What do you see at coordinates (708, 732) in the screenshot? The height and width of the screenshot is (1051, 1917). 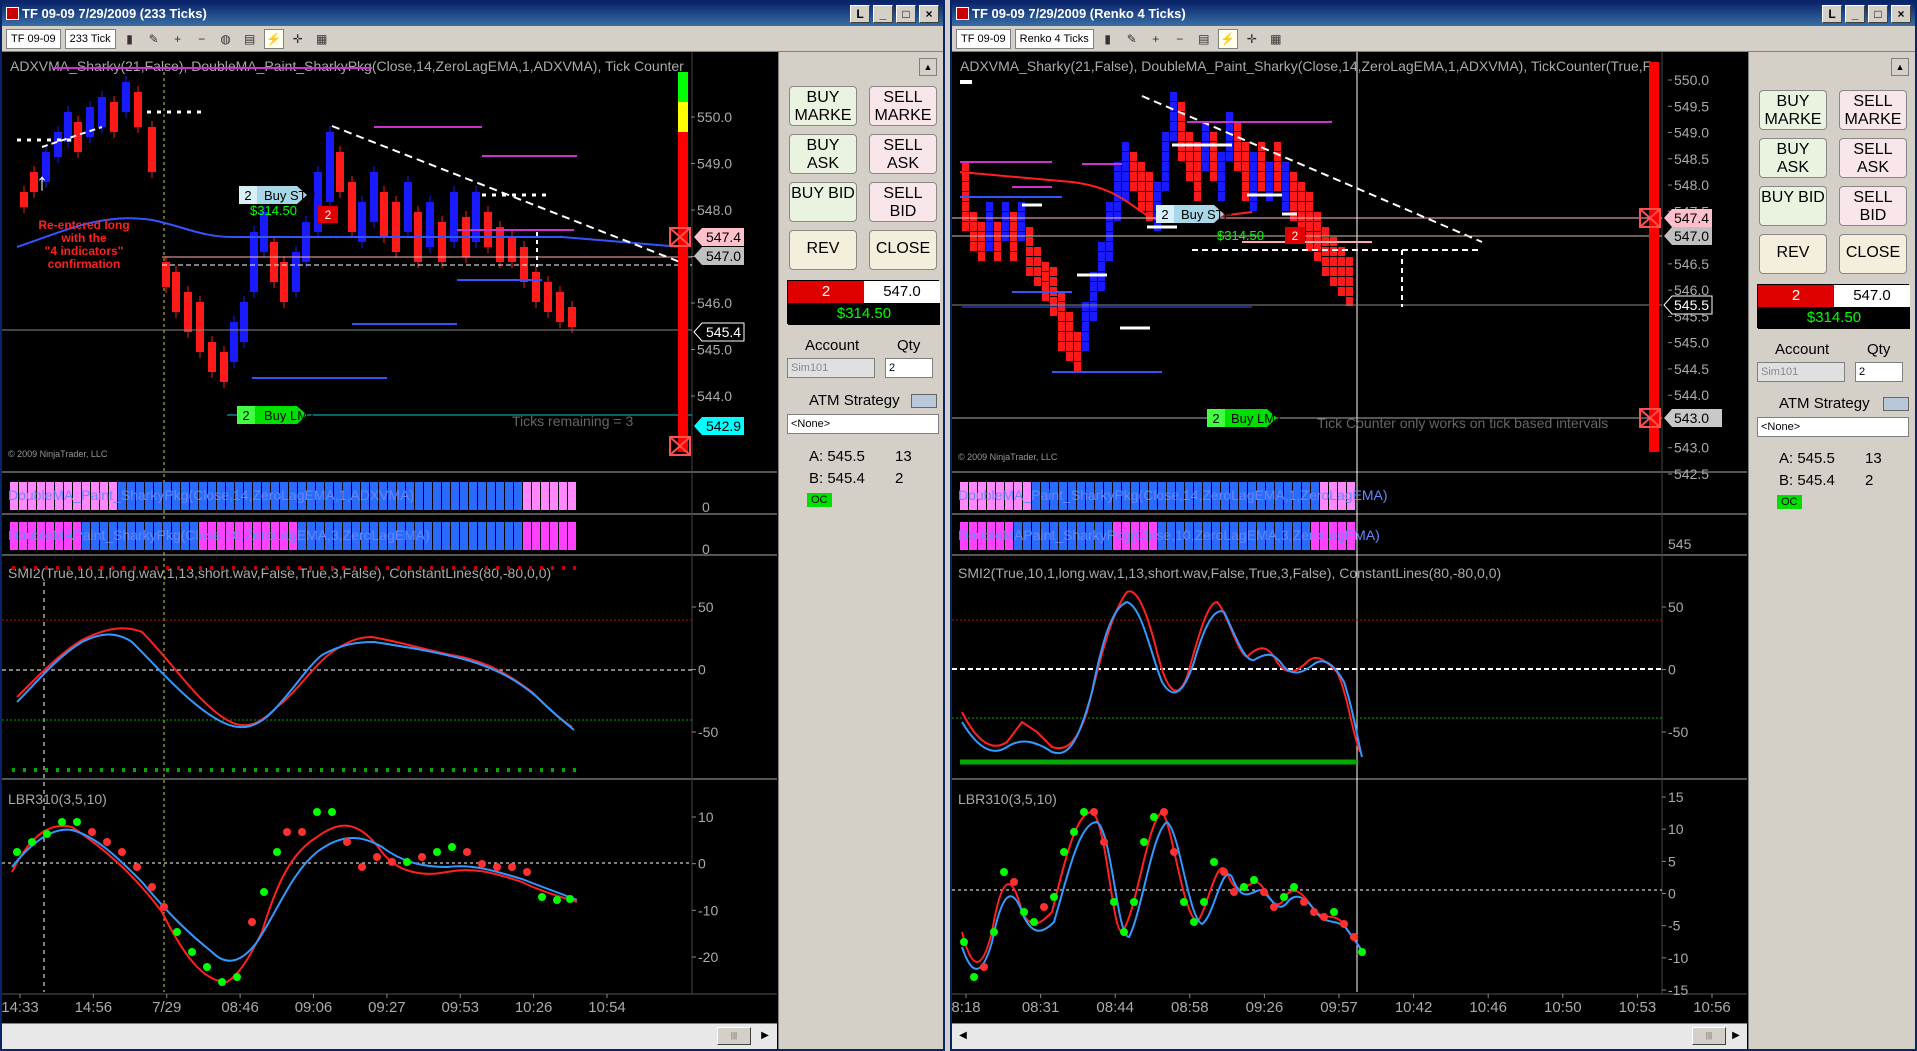 I see `smi-axis-label: -50` at bounding box center [708, 732].